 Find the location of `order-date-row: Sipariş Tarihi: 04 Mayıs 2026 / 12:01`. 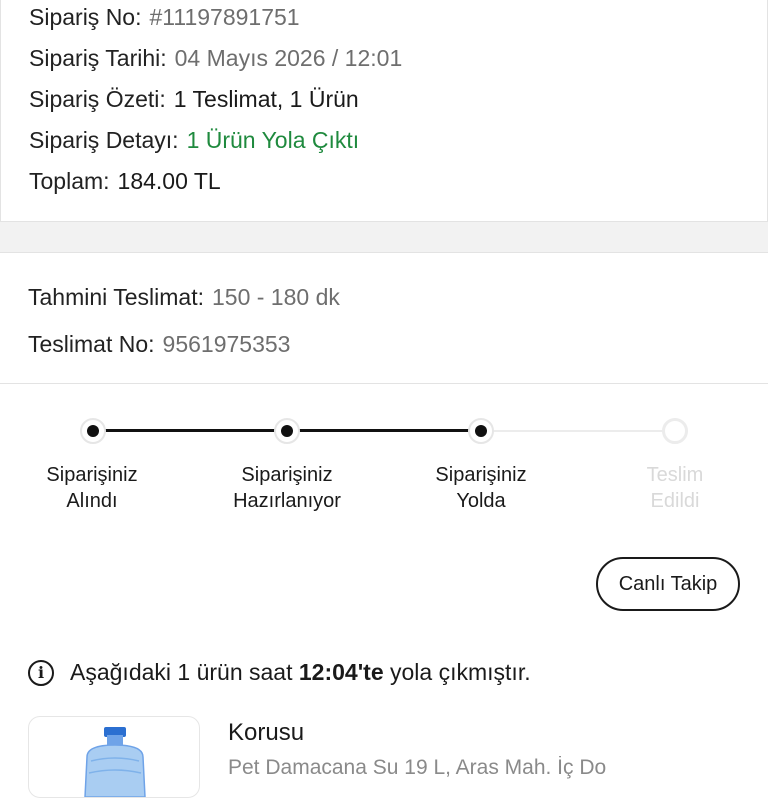

order-date-row: Sipariş Tarihi: 04 Mayıs 2026 / 12:01 is located at coordinates (215, 58).